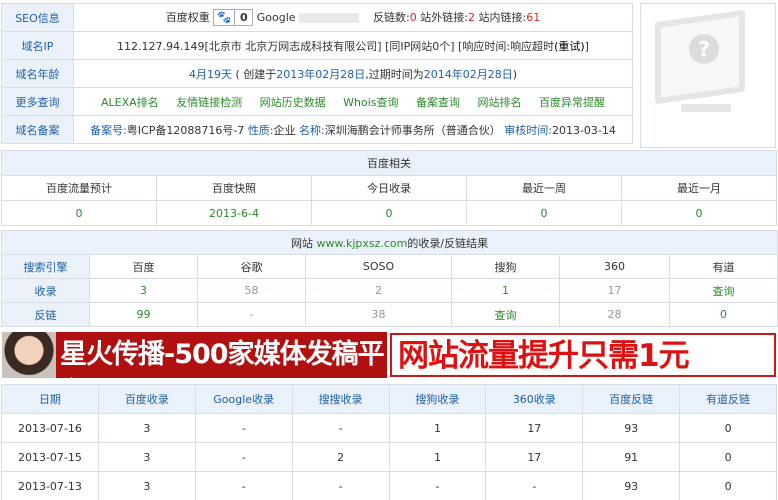 The height and width of the screenshot is (500, 778). Describe the element at coordinates (185, 130) in the screenshot. I see `icp-no: 粤ICP备12088716号-7` at that location.